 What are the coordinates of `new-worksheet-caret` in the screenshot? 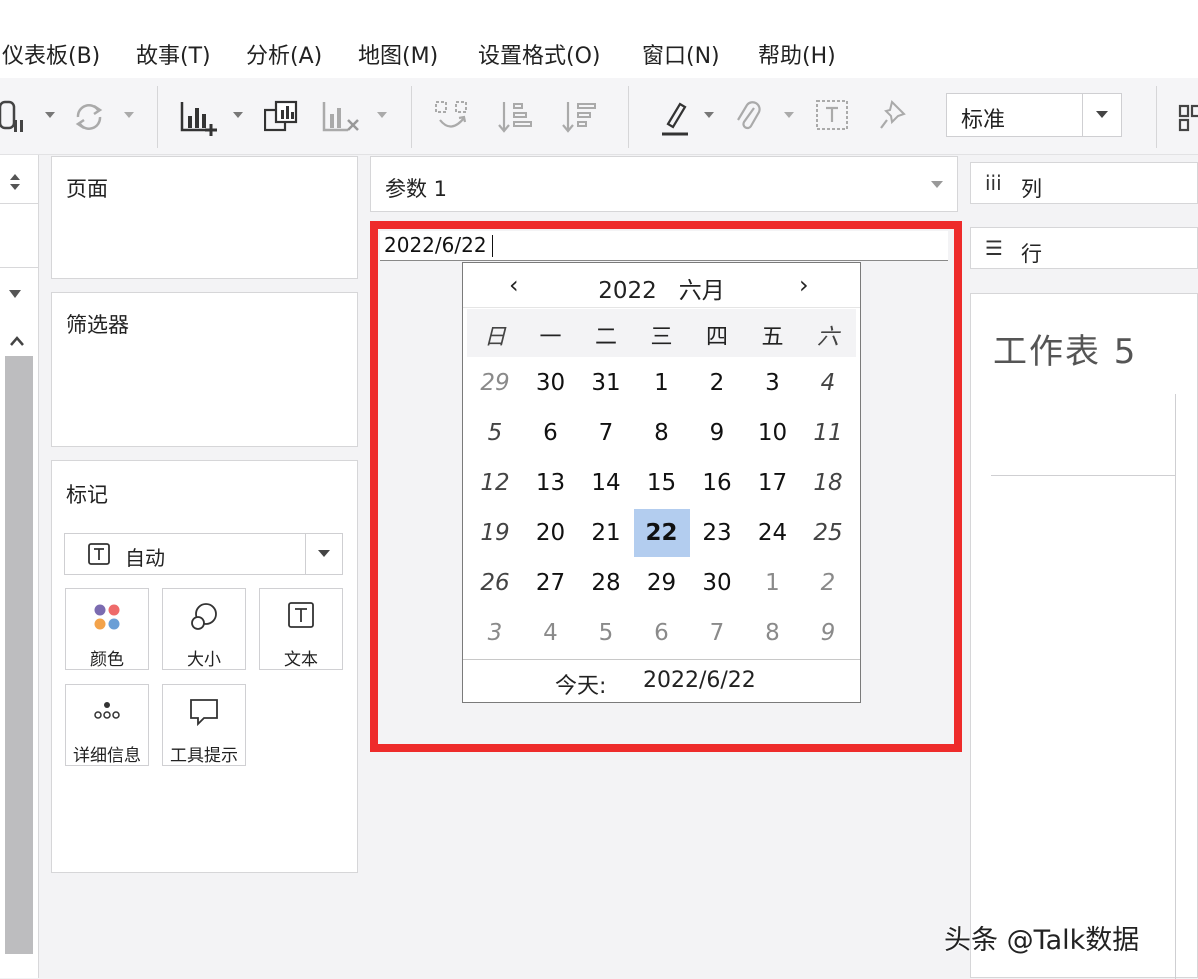 It's located at (238, 115).